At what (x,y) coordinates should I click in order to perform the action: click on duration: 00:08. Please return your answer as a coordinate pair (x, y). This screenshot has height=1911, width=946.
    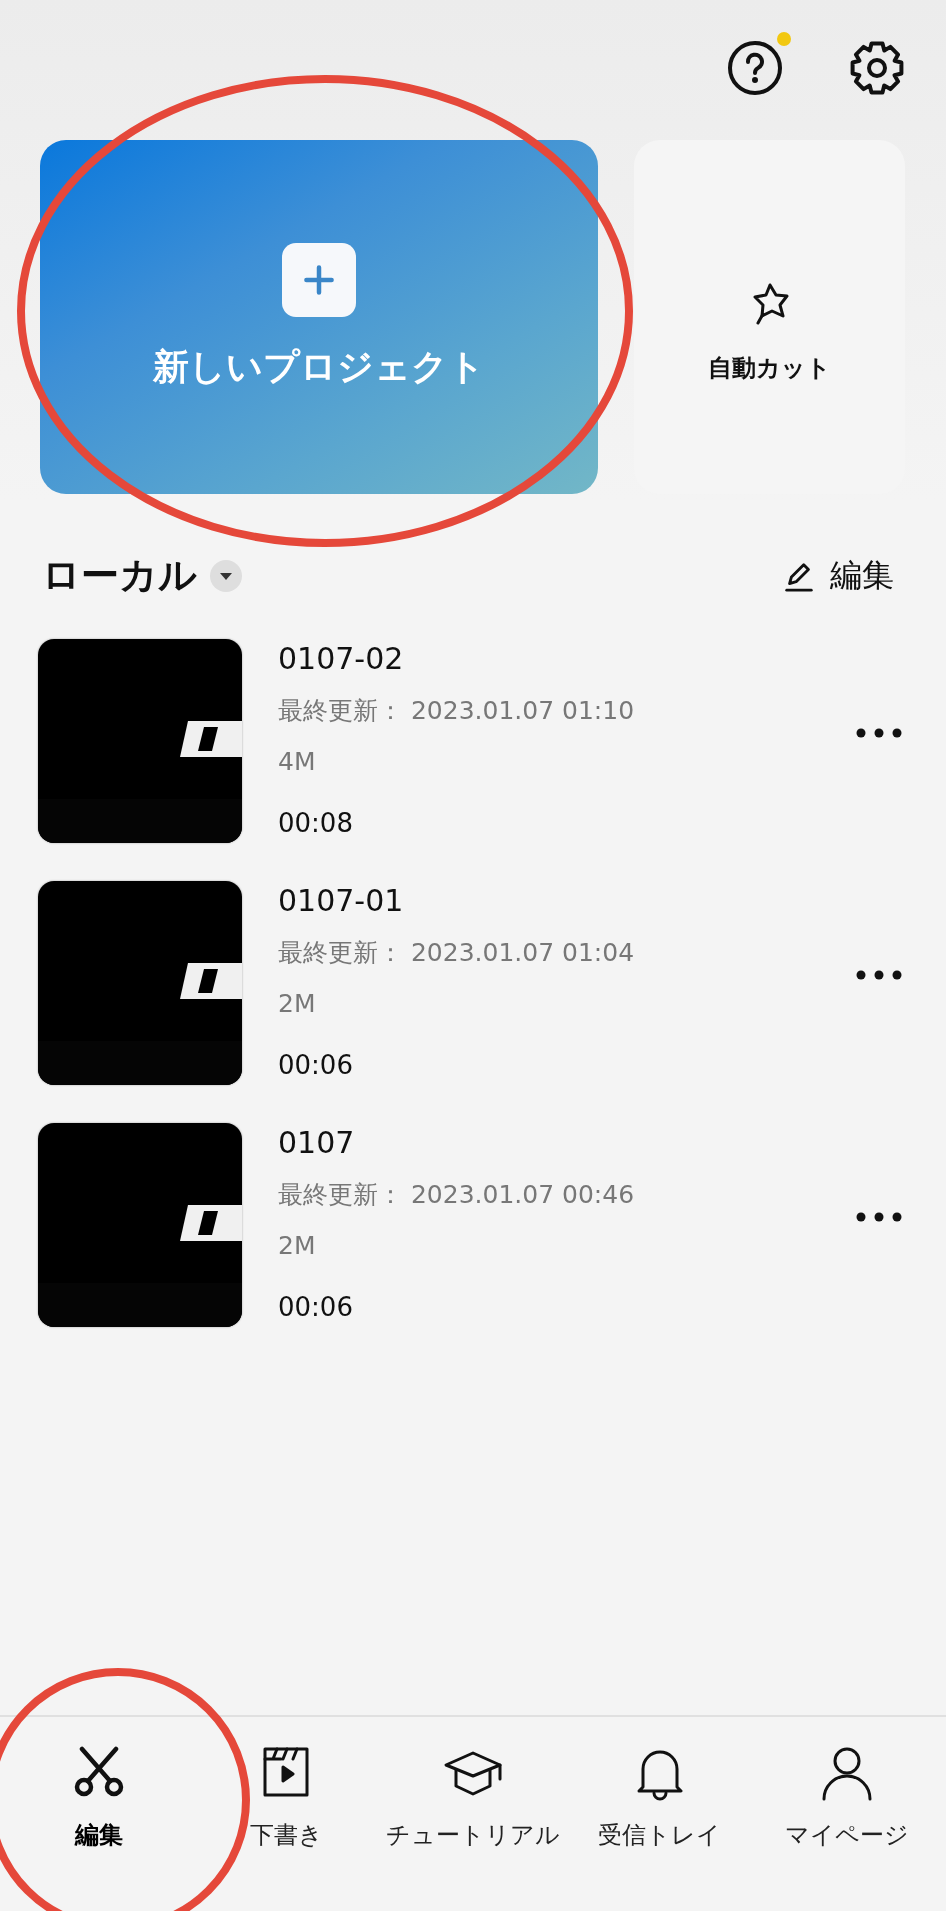
    Looking at the image, I should click on (316, 823).